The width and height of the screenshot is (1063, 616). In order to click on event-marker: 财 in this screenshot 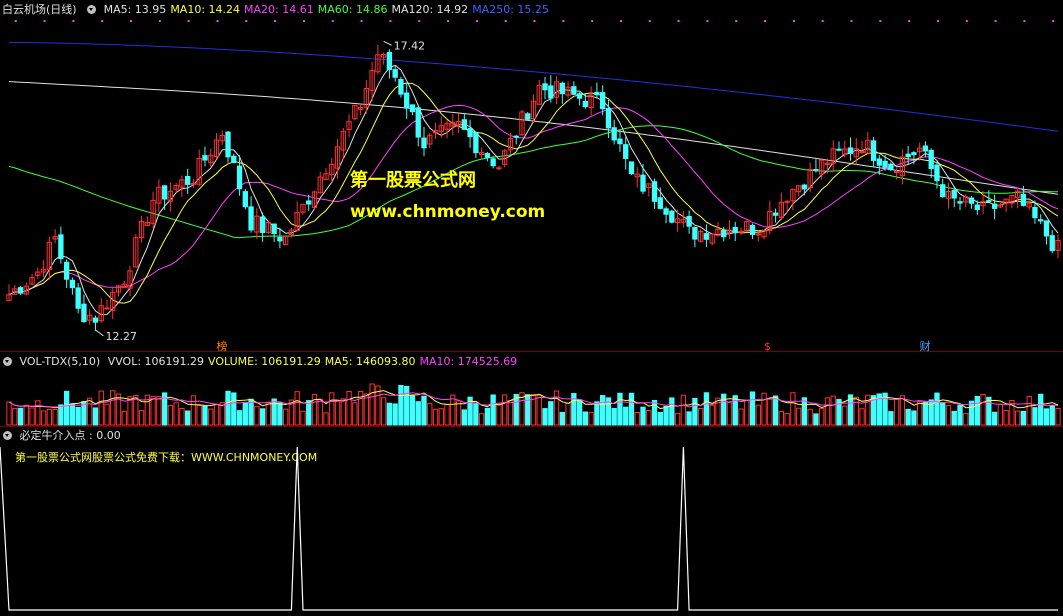, I will do `click(925, 346)`.